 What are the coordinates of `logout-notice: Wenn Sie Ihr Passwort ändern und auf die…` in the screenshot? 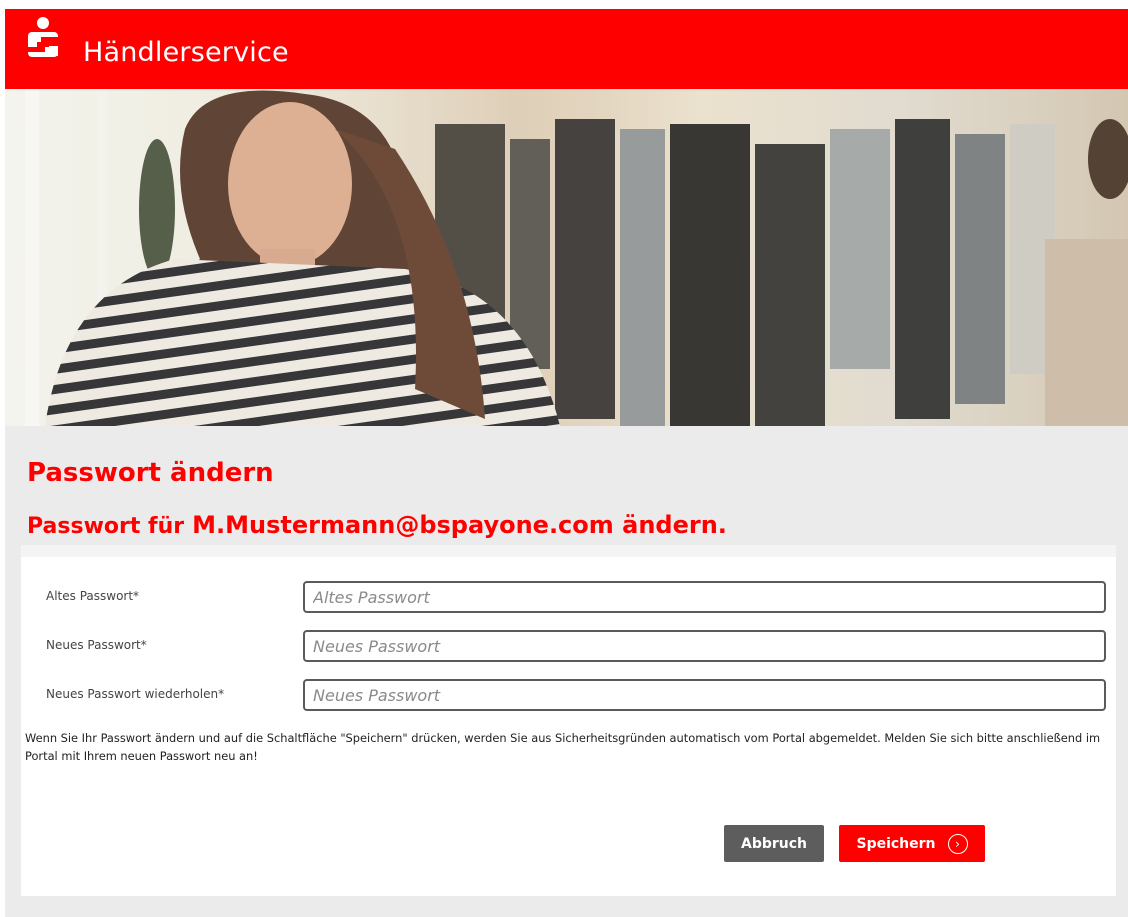 It's located at (563, 747).